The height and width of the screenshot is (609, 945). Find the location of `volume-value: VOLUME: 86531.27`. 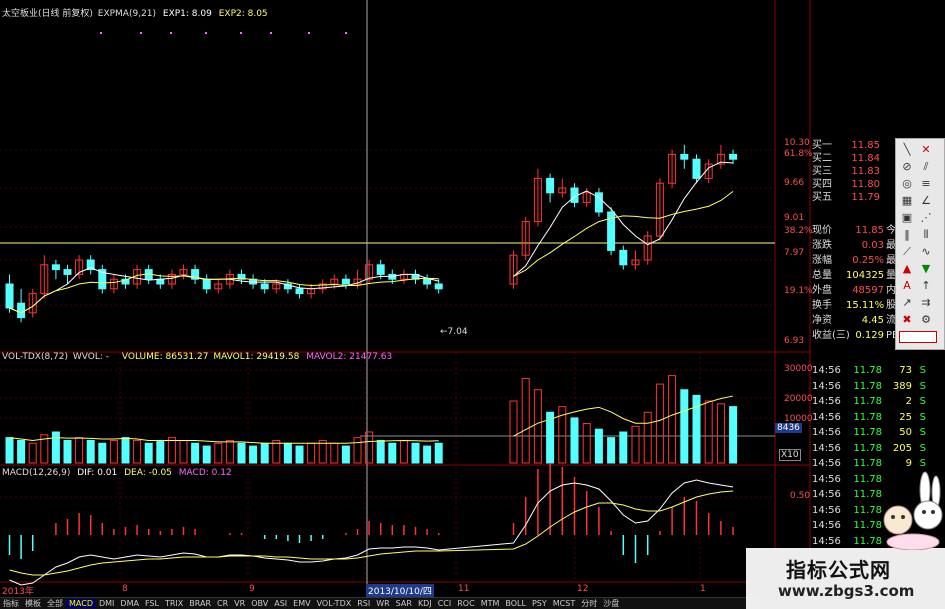

volume-value: VOLUME: 86531.27 is located at coordinates (165, 357).